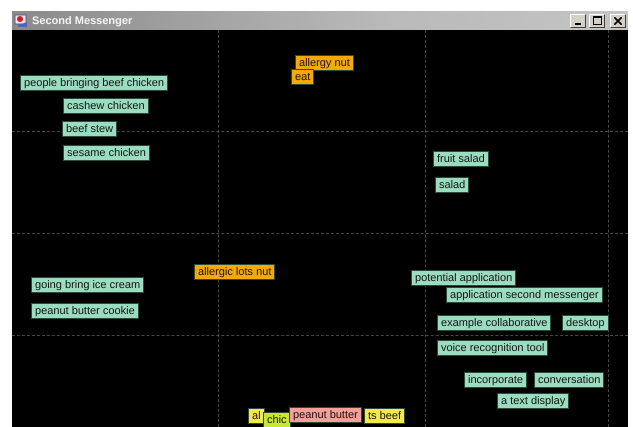 The width and height of the screenshot is (633, 427). I want to click on minimize-button, so click(578, 21).